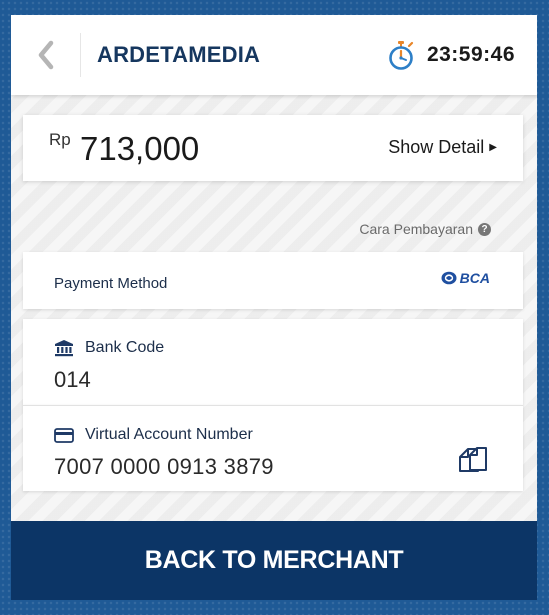  Describe the element at coordinates (72, 379) in the screenshot. I see `bank-code-value: 014` at that location.